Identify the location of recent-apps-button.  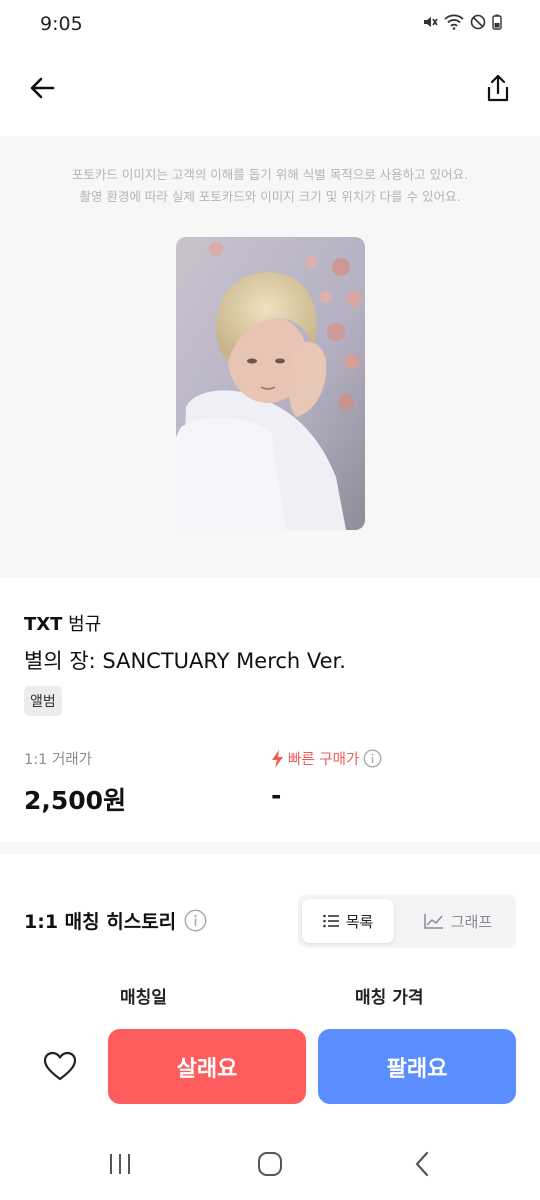
(120, 1164).